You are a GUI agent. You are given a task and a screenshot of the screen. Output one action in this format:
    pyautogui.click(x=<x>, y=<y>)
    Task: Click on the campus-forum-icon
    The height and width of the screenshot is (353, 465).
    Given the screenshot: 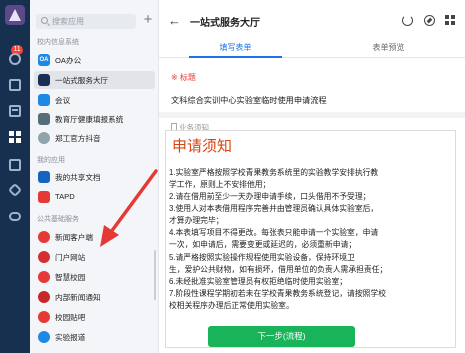 What is the action you would take?
    pyautogui.click(x=44, y=317)
    